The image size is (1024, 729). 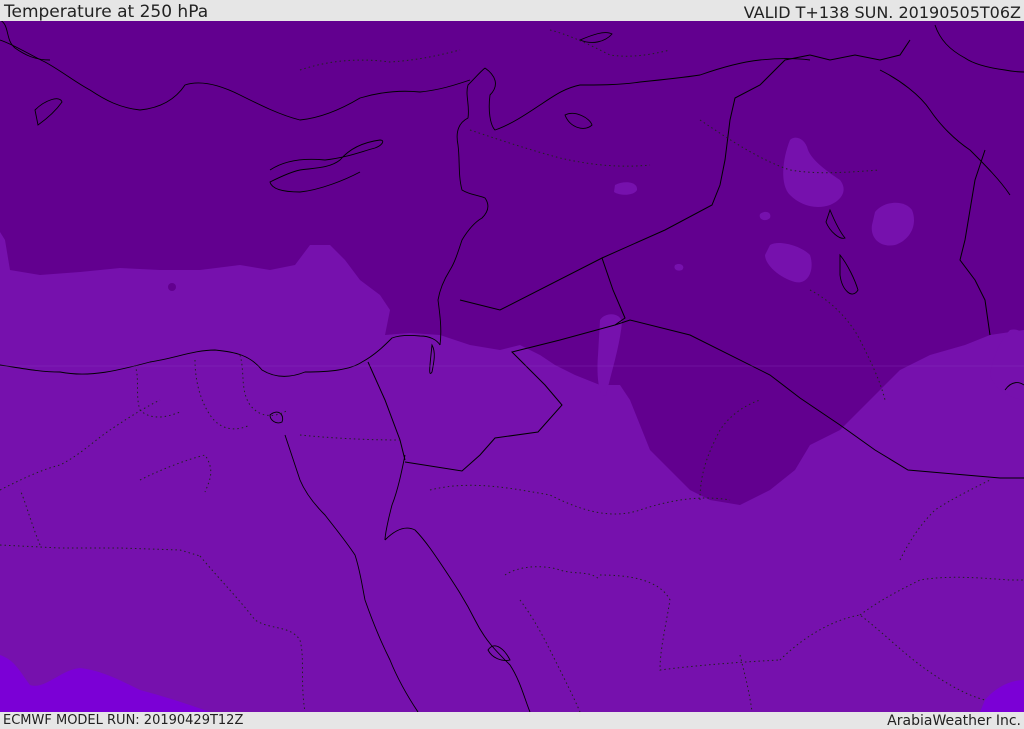 I want to click on map-title: Temperature at 250 hPa, so click(x=106, y=12).